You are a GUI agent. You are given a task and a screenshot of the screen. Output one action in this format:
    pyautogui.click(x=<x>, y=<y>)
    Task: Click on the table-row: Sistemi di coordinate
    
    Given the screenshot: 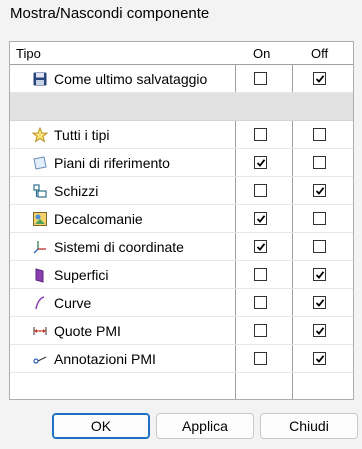 What is the action you would take?
    pyautogui.click(x=181, y=247)
    